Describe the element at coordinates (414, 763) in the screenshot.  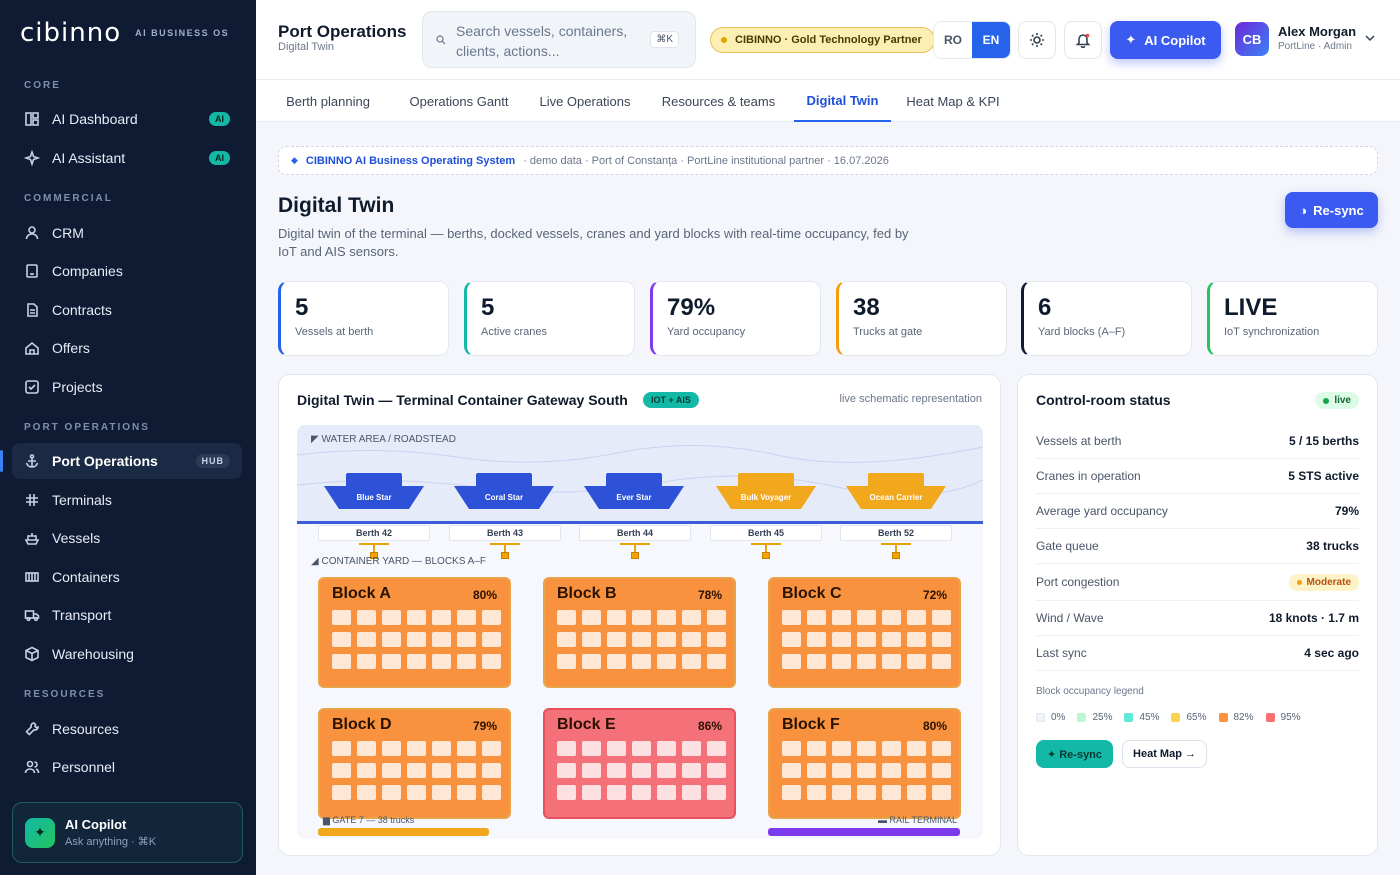
I see `yard-block-d: Block D 79%` at that location.